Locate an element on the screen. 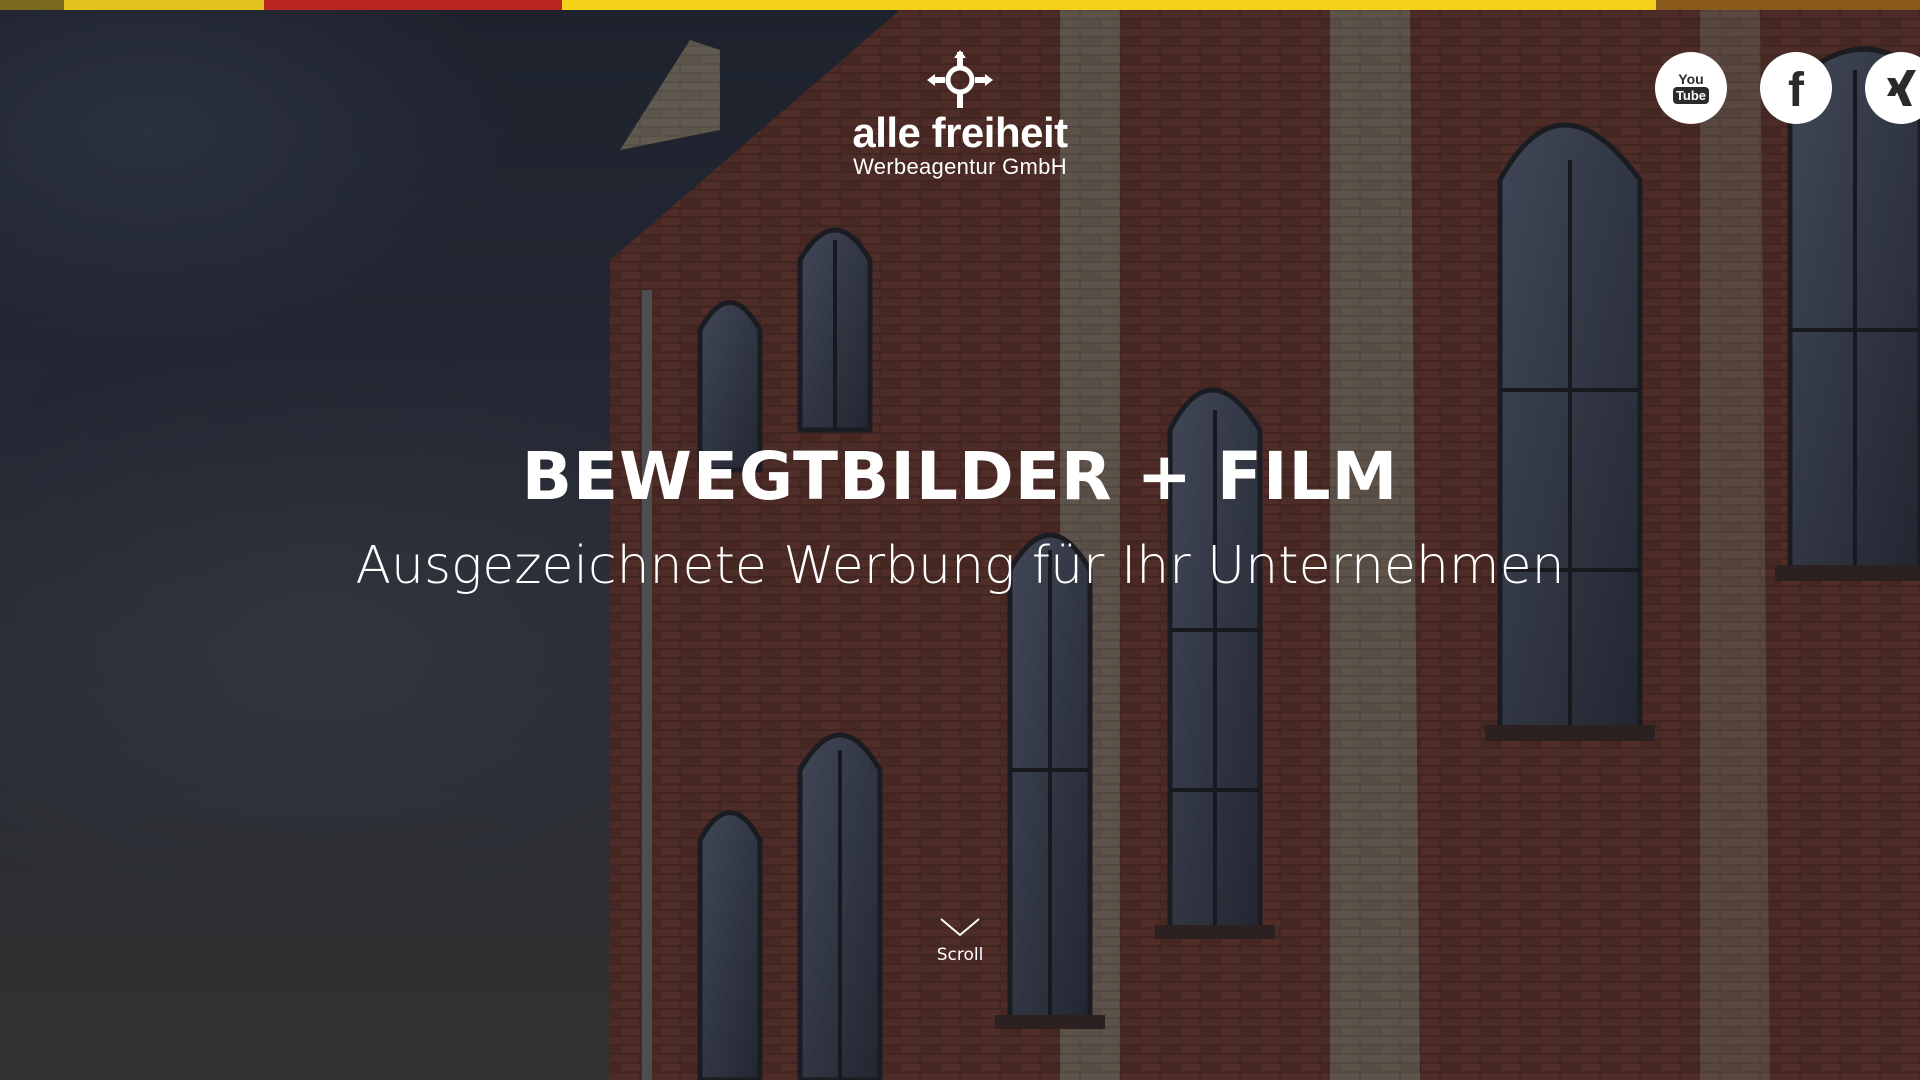 This screenshot has height=1080, width=1920. hero-headline: BEWEGTBILDER + FILM is located at coordinates (960, 476).